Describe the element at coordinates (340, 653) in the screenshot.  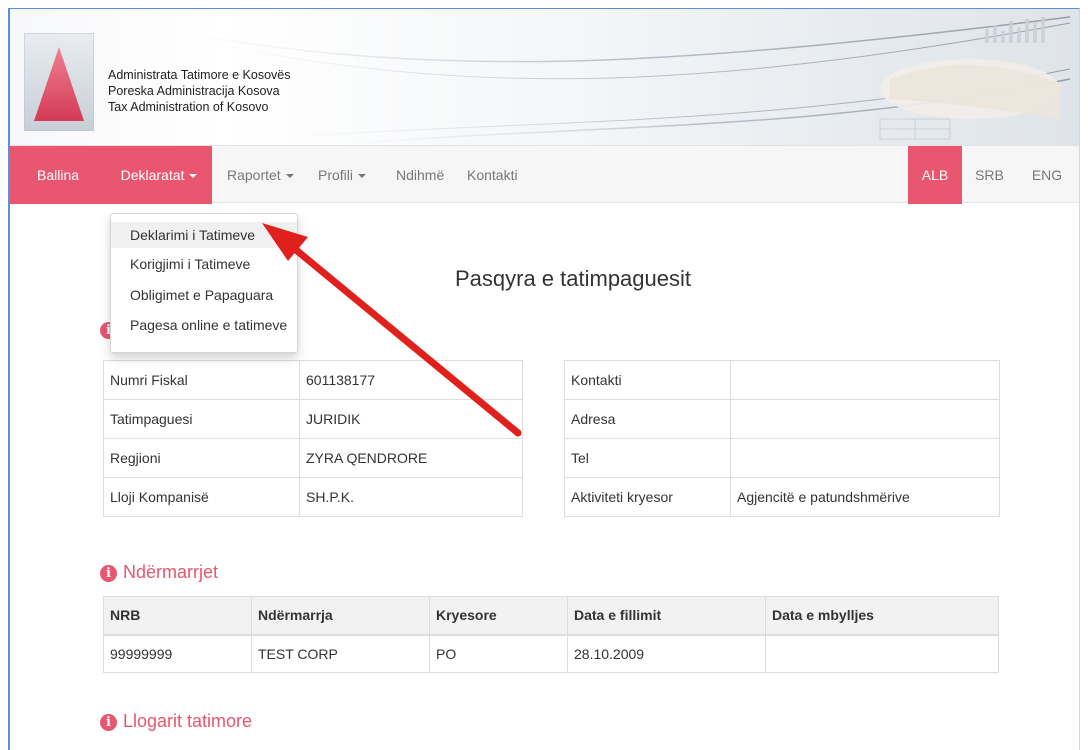
I see `cell-enterprise: TEST CORP` at that location.